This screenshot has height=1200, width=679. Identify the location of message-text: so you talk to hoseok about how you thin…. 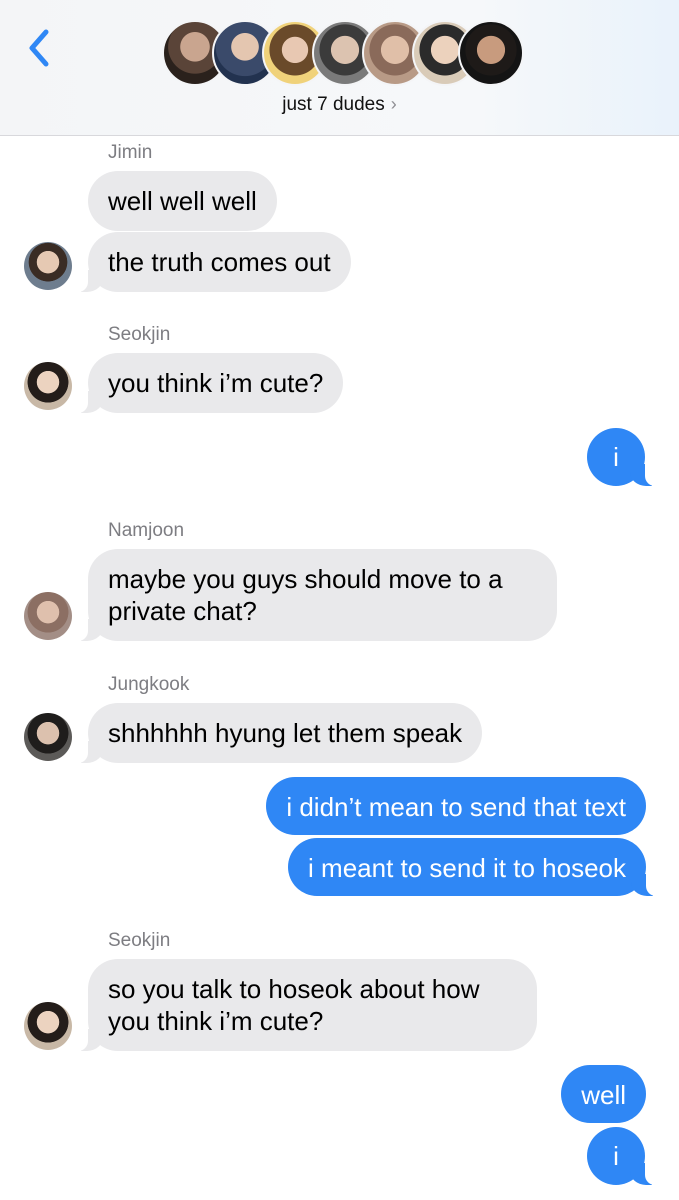
(294, 1005).